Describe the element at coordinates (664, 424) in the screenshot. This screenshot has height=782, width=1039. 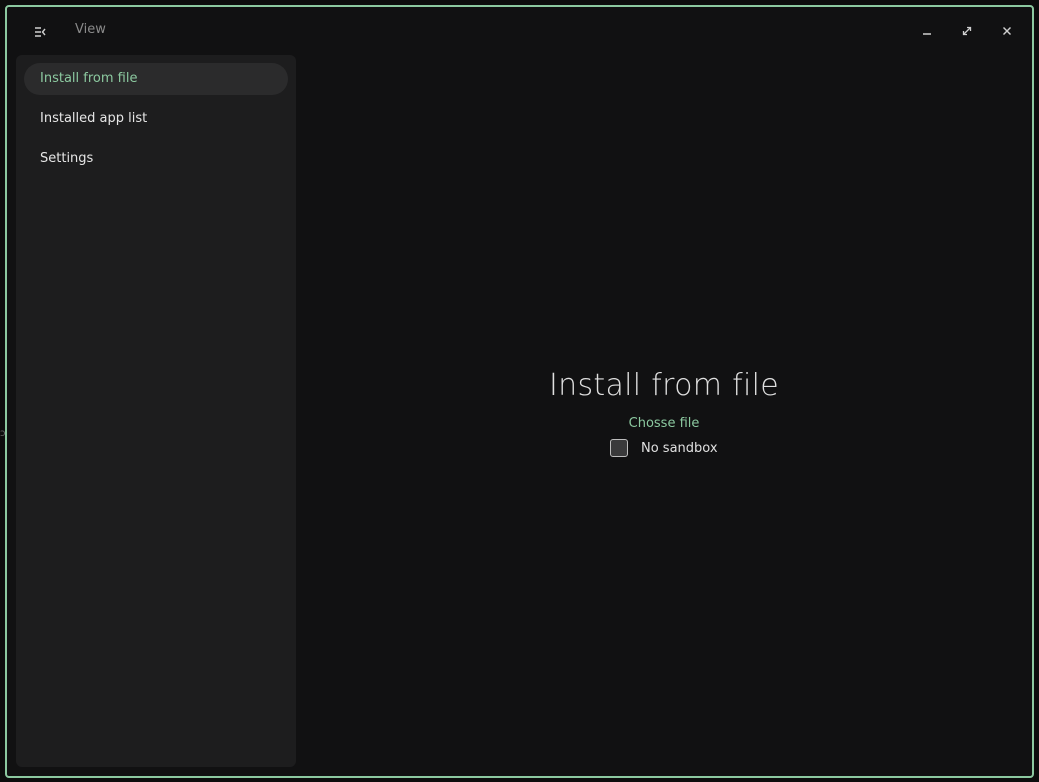
I see `choose-file-button: Chosse file` at that location.